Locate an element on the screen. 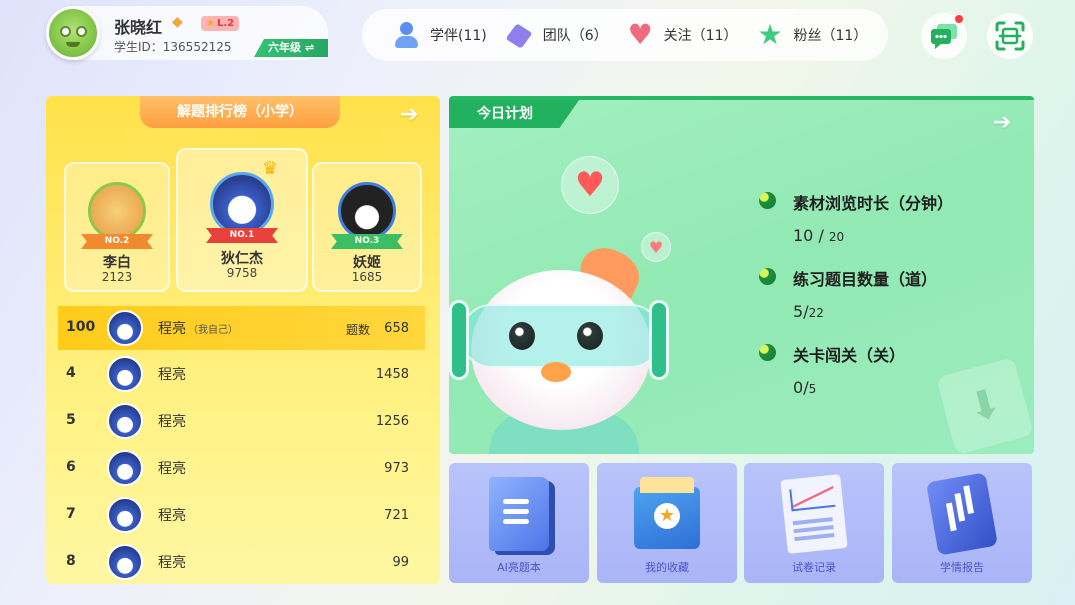 The width and height of the screenshot is (1075, 605). rank-number: 8 is located at coordinates (71, 561).